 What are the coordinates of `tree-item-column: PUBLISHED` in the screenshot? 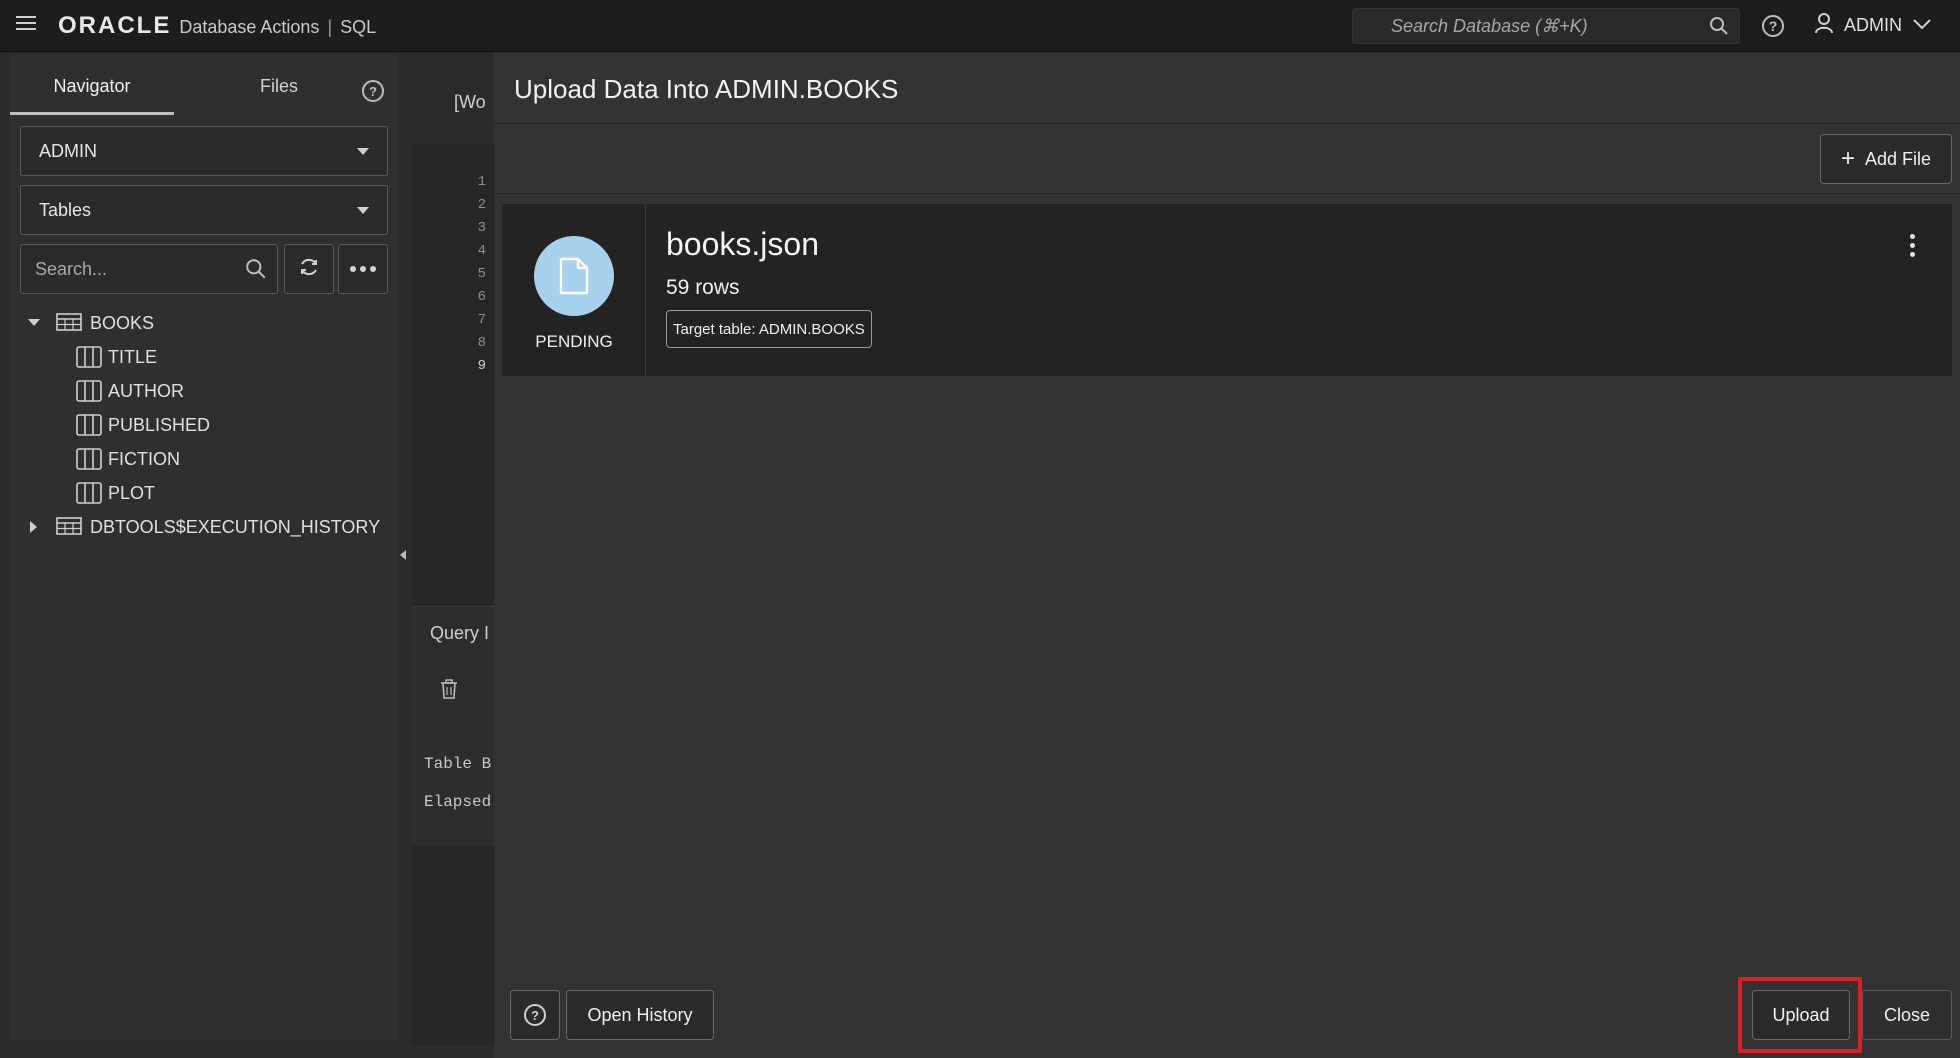 It's located at (204, 425).